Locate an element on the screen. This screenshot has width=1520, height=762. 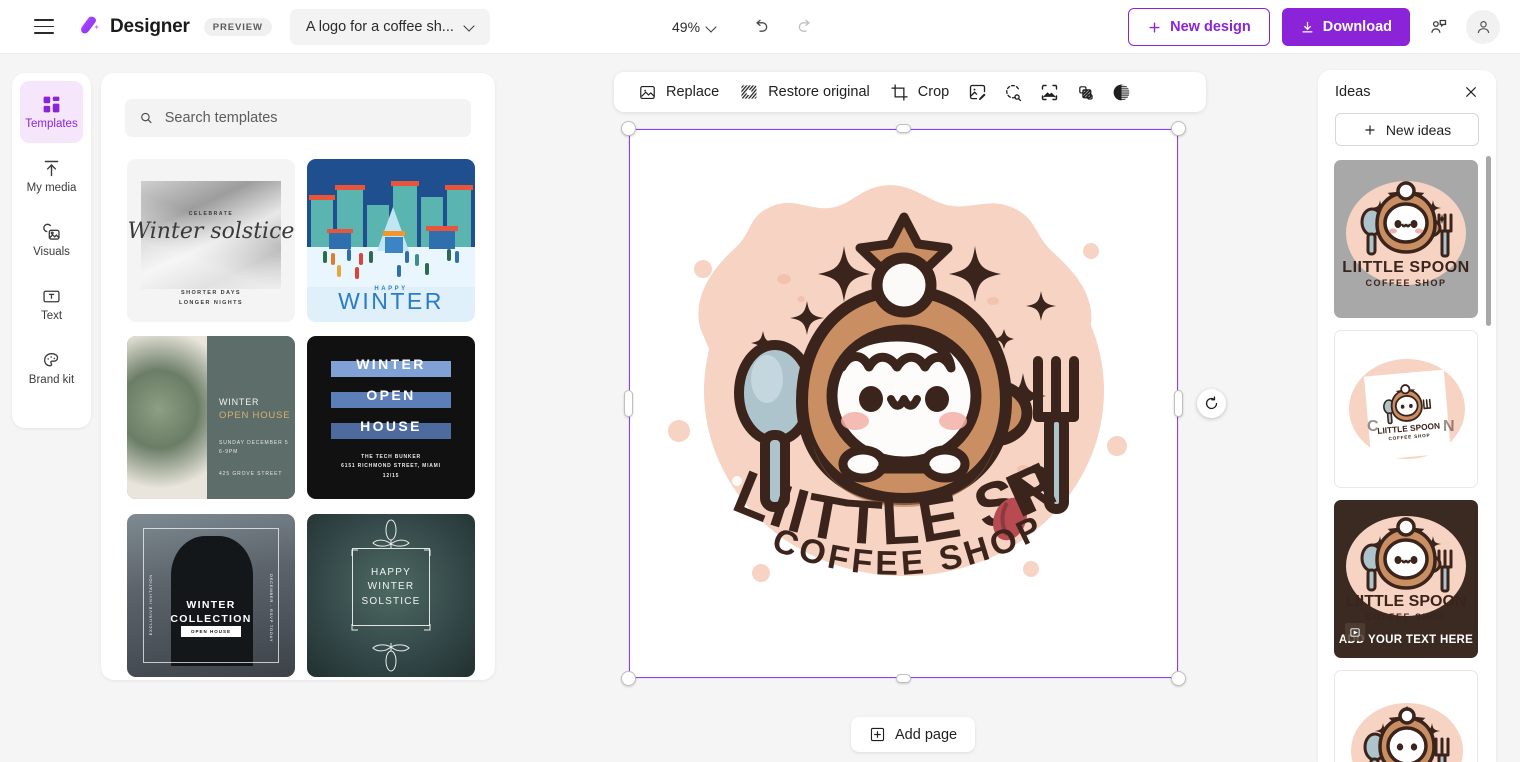
brand-logo-group: Designer is located at coordinates (134, 27).